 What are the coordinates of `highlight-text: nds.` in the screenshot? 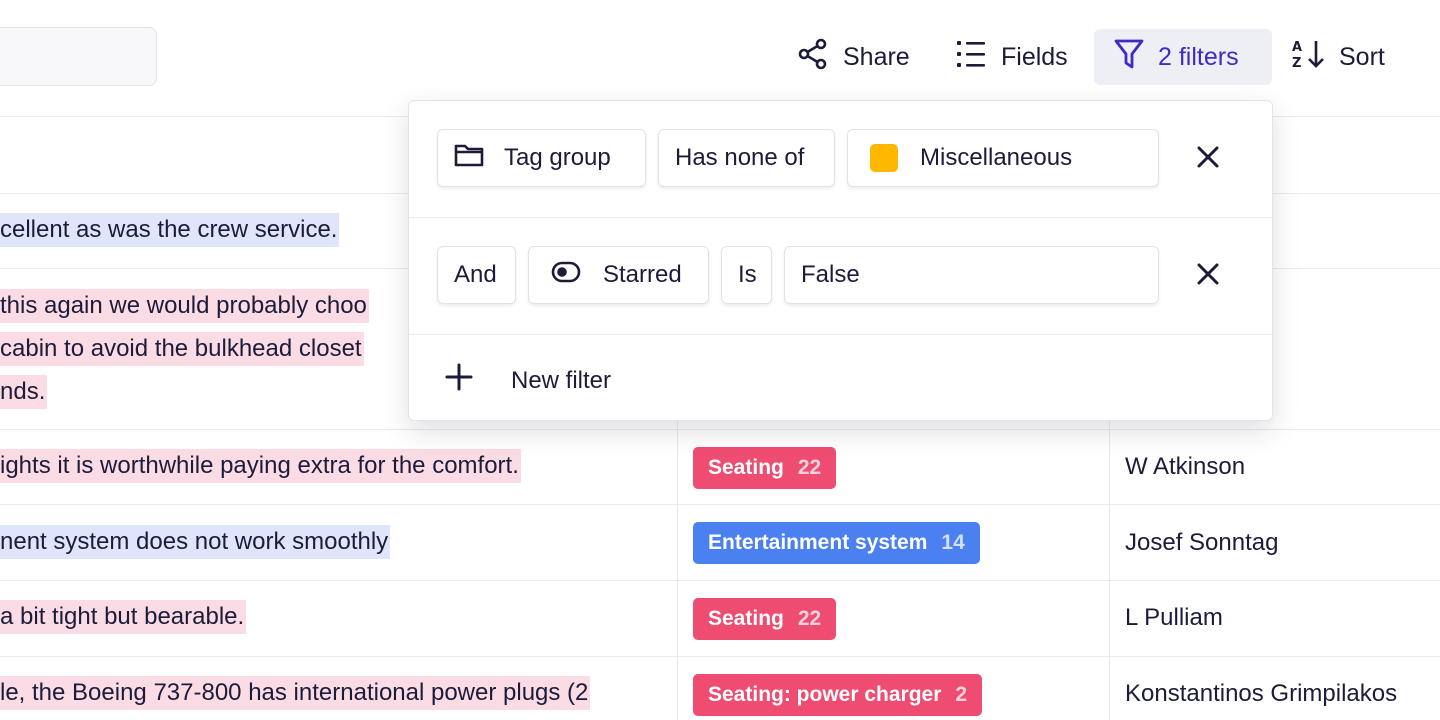 It's located at (24, 392).